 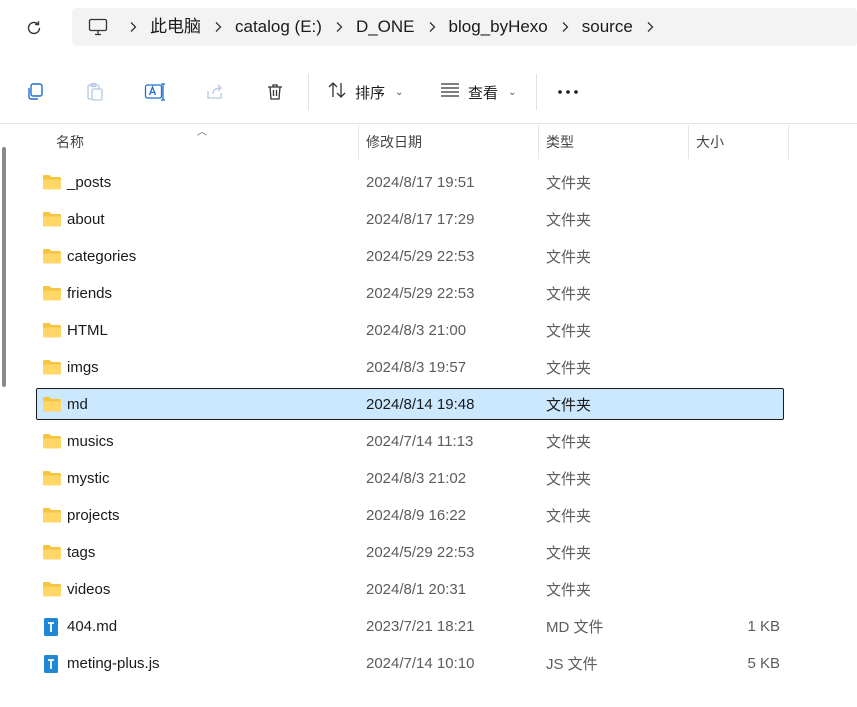 I want to click on item-date: 2024/8/1 20:31, so click(x=416, y=589).